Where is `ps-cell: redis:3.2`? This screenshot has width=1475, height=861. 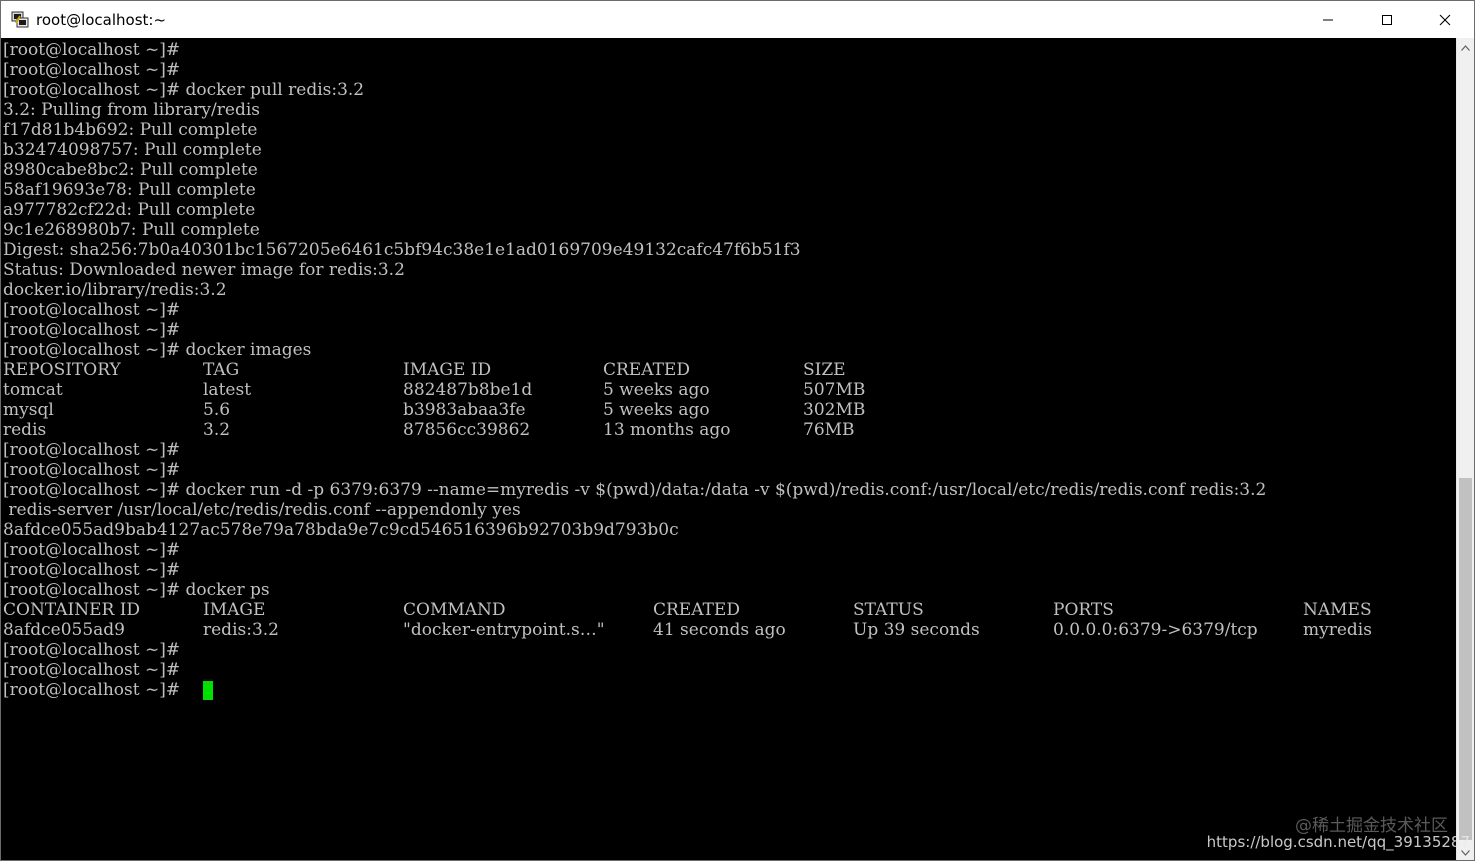 ps-cell: redis:3.2 is located at coordinates (241, 630).